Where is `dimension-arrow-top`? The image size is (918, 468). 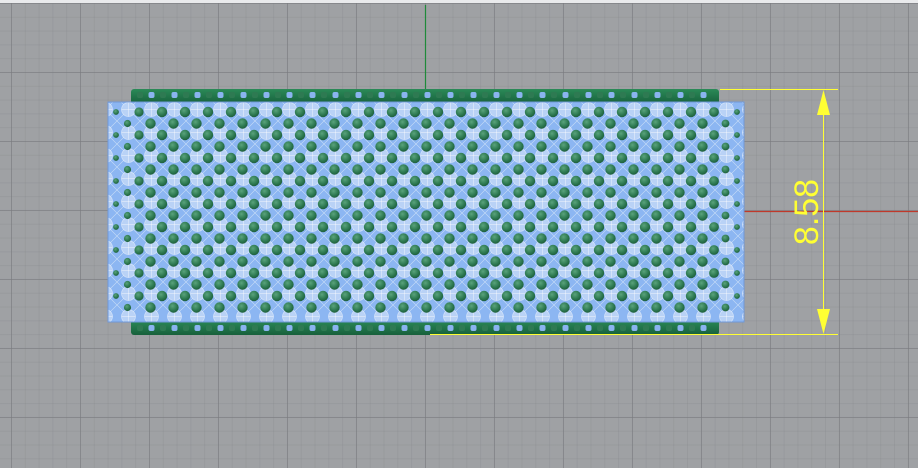 dimension-arrow-top is located at coordinates (823, 102).